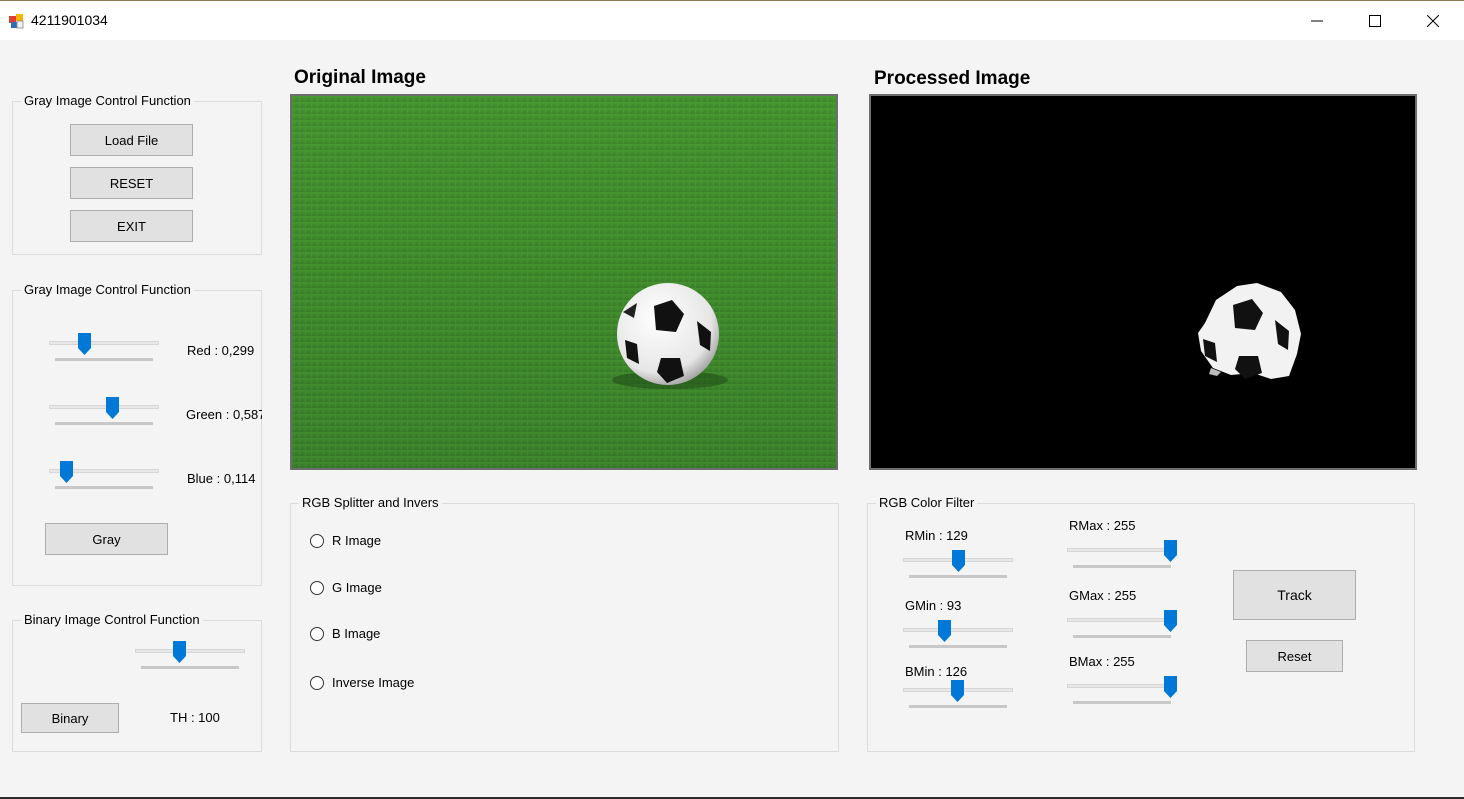  I want to click on radio-label: R Image, so click(357, 540).